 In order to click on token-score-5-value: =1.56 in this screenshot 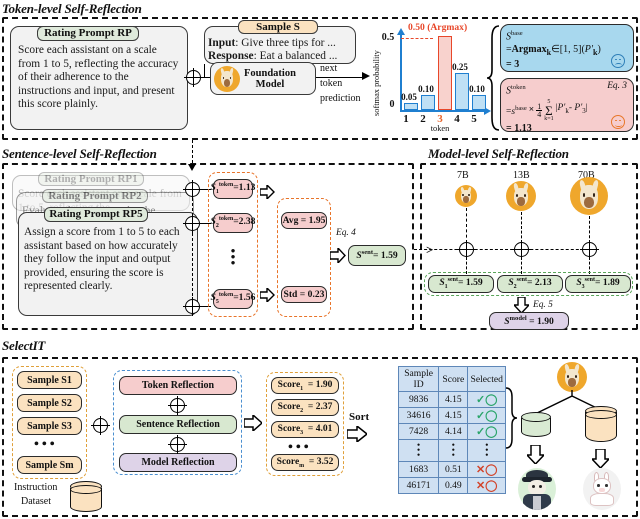, I will do `click(244, 298)`.